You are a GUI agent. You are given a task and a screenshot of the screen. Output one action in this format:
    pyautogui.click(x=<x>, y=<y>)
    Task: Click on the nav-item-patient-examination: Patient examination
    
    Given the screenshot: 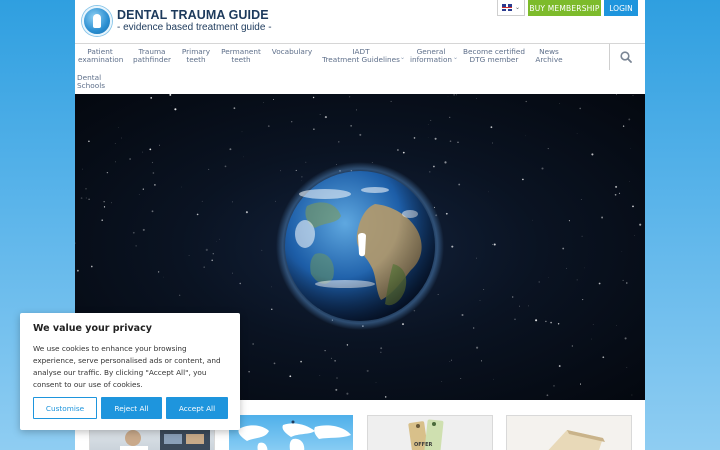 What is the action you would take?
    pyautogui.click(x=100, y=56)
    